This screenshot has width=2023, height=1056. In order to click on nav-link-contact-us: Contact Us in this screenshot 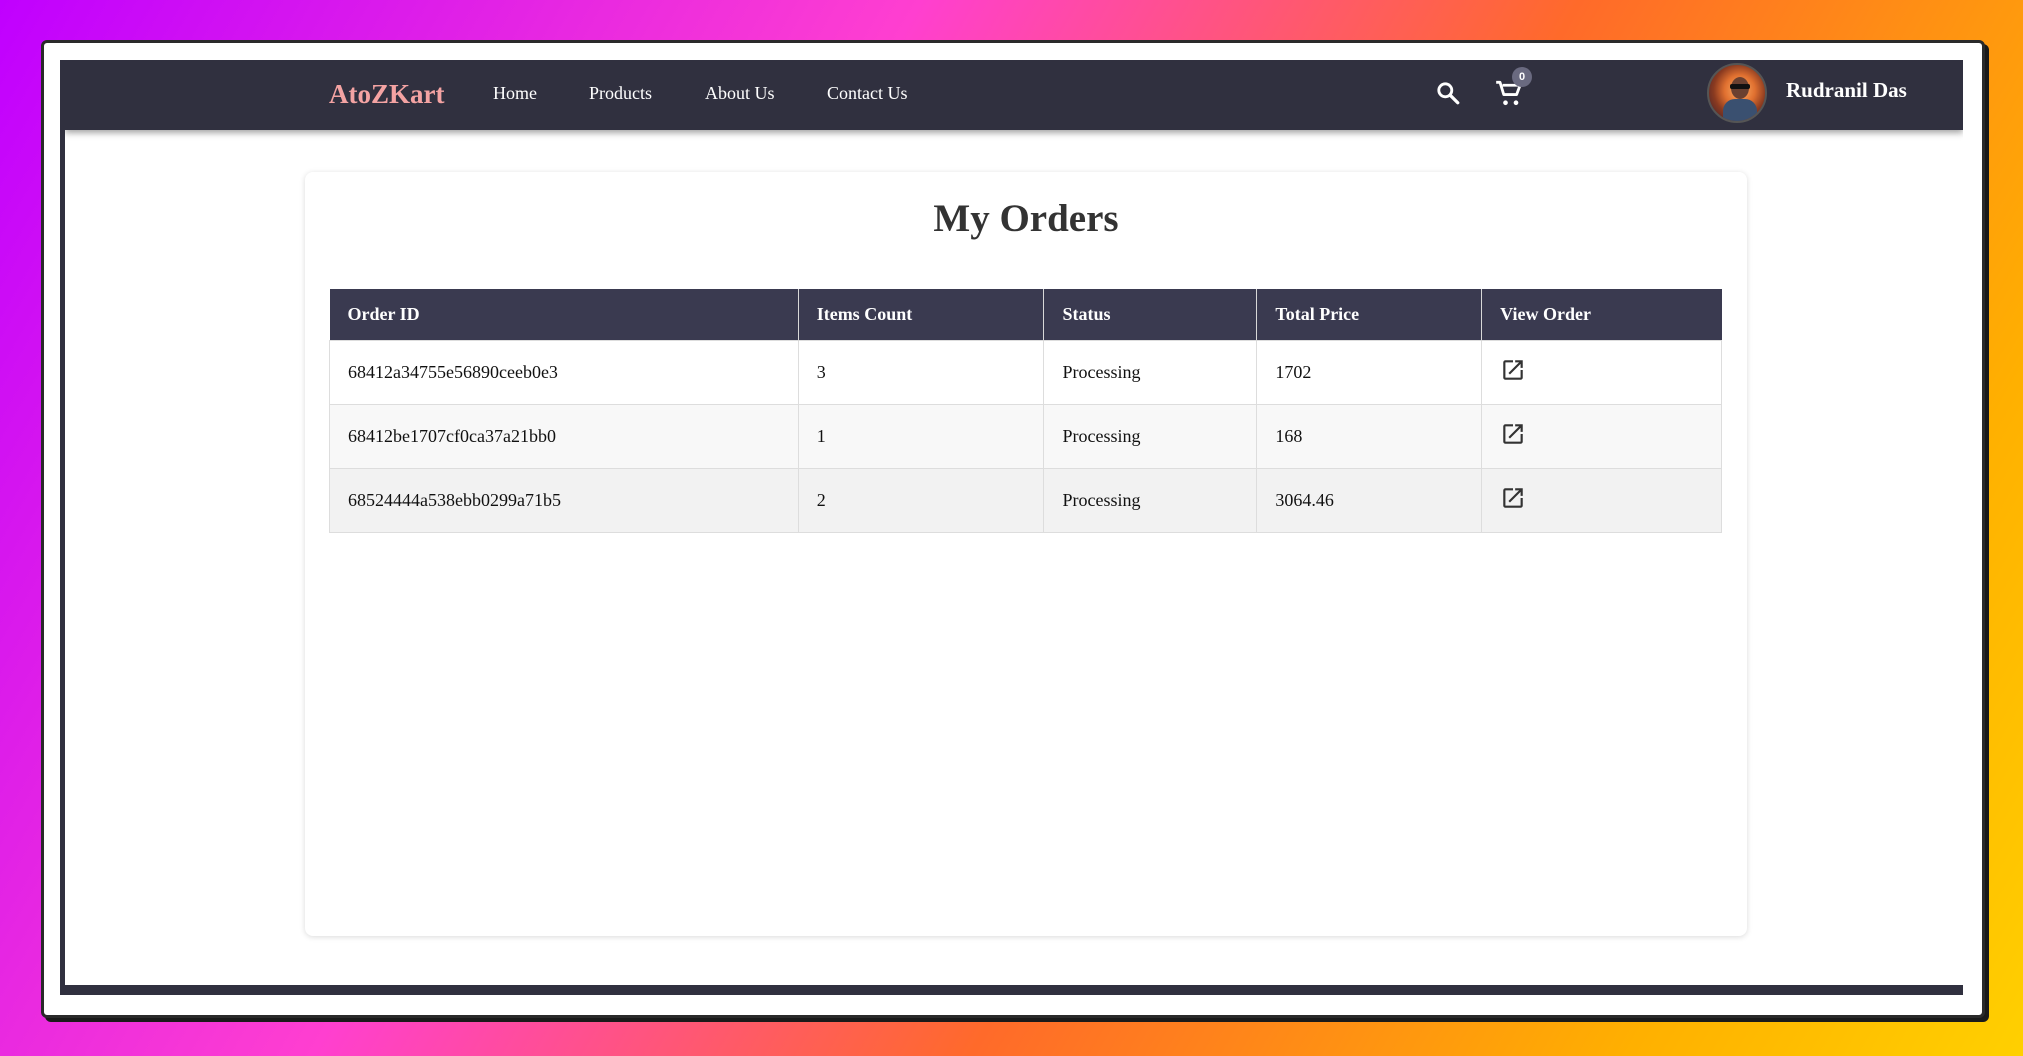, I will do `click(867, 93)`.